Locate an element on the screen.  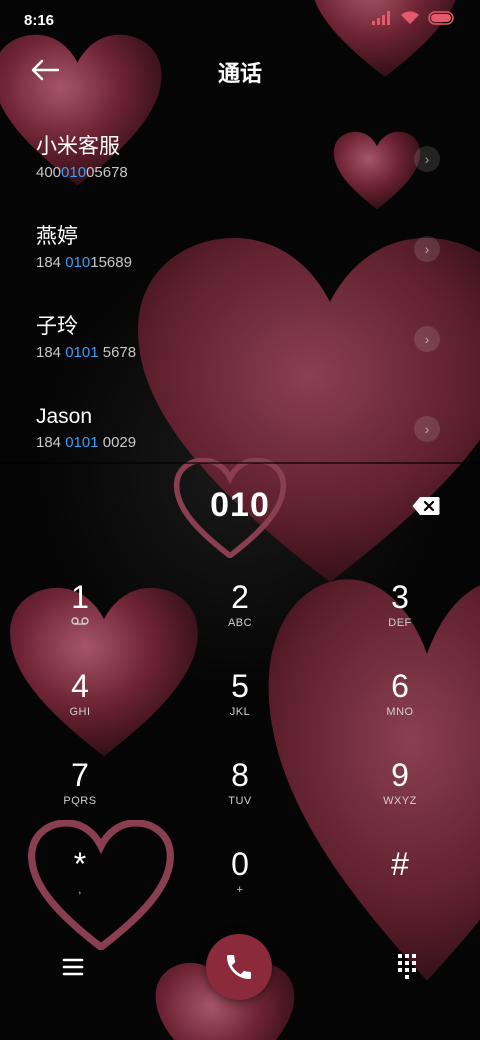
backspace-icon is located at coordinates (426, 506).